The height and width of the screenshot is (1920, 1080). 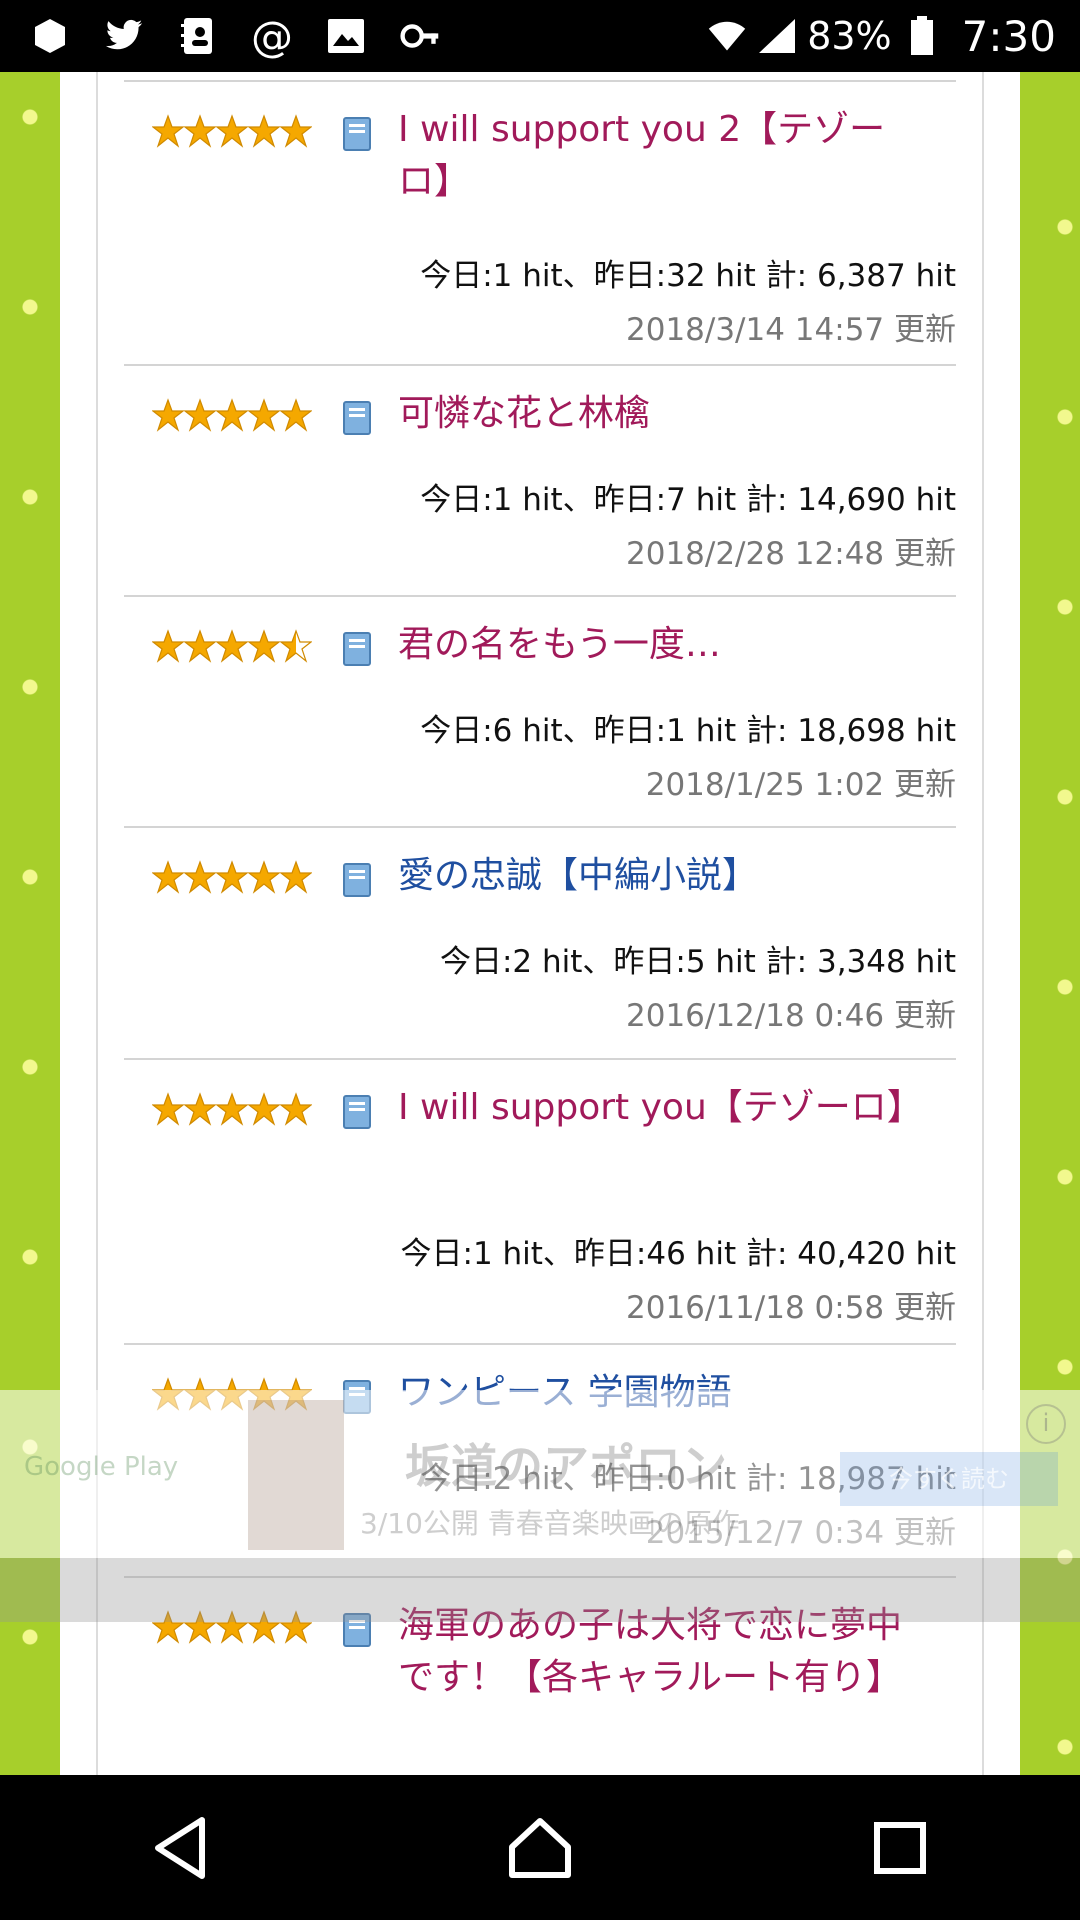 I want to click on ad-cta-button: 今すぐ読む, so click(x=949, y=1479).